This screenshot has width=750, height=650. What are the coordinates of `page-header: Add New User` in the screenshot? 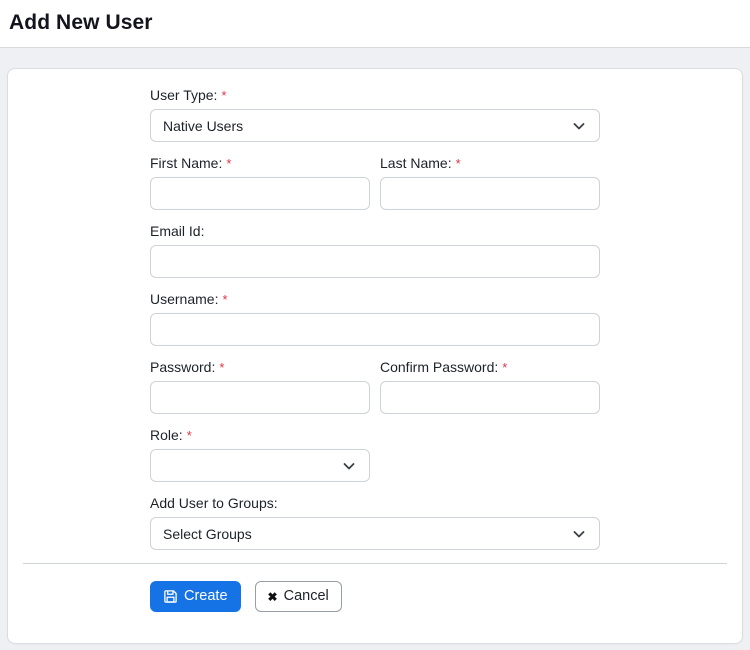 It's located at (375, 24).